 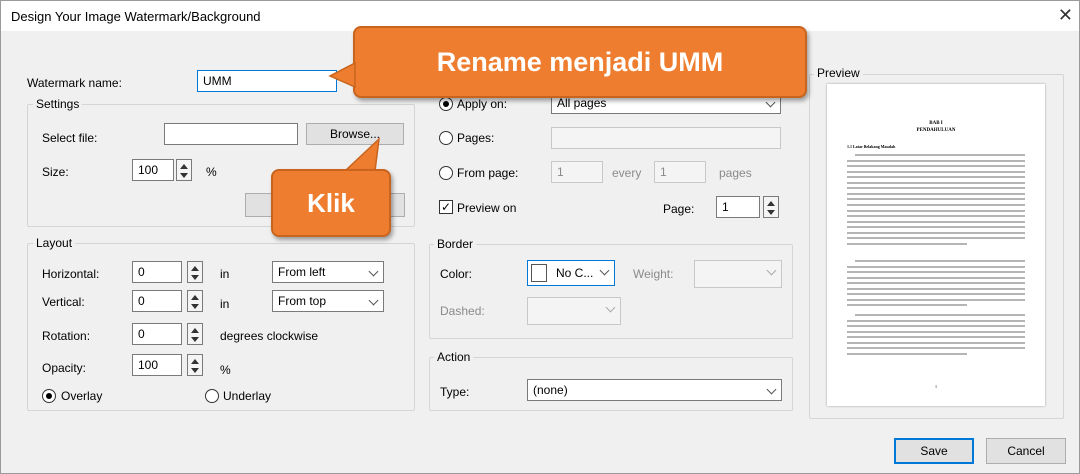 What do you see at coordinates (63, 302) in the screenshot?
I see `vertical-label: Vertical:` at bounding box center [63, 302].